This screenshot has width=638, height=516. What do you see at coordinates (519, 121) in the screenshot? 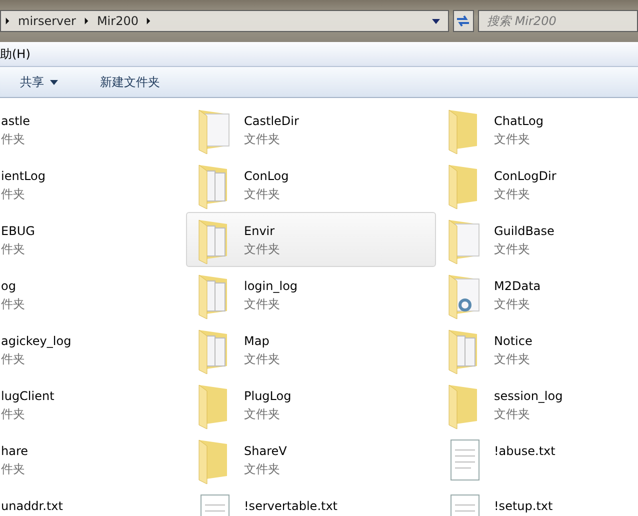
I see `file-name: ChatLog` at bounding box center [519, 121].